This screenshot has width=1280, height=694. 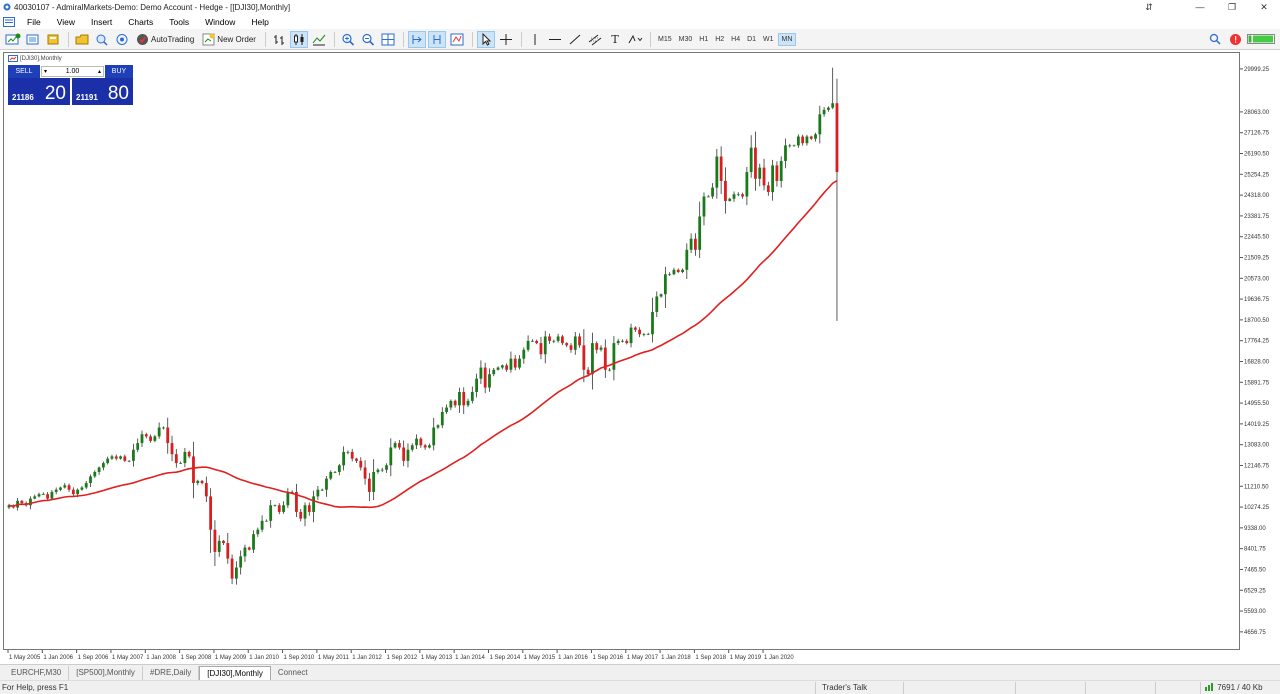 I want to click on lot-size-stepper: ▾ 1.00 ▴, so click(x=72, y=71).